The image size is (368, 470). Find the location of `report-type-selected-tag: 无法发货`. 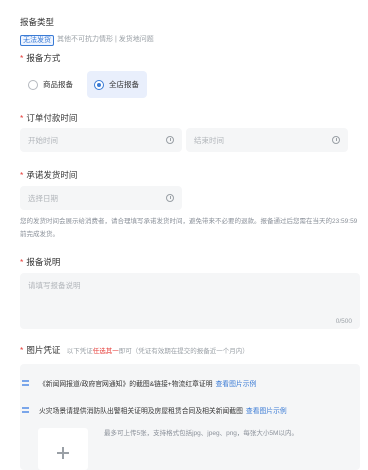

report-type-selected-tag: 无法发货 is located at coordinates (37, 40).